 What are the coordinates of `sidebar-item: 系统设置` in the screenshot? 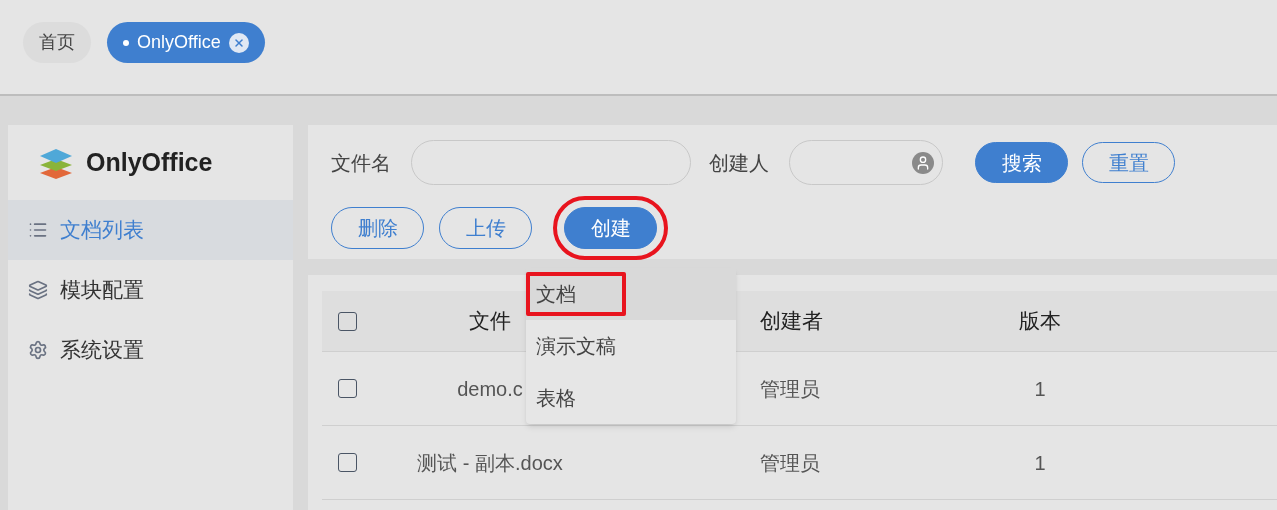 It's located at (150, 350).